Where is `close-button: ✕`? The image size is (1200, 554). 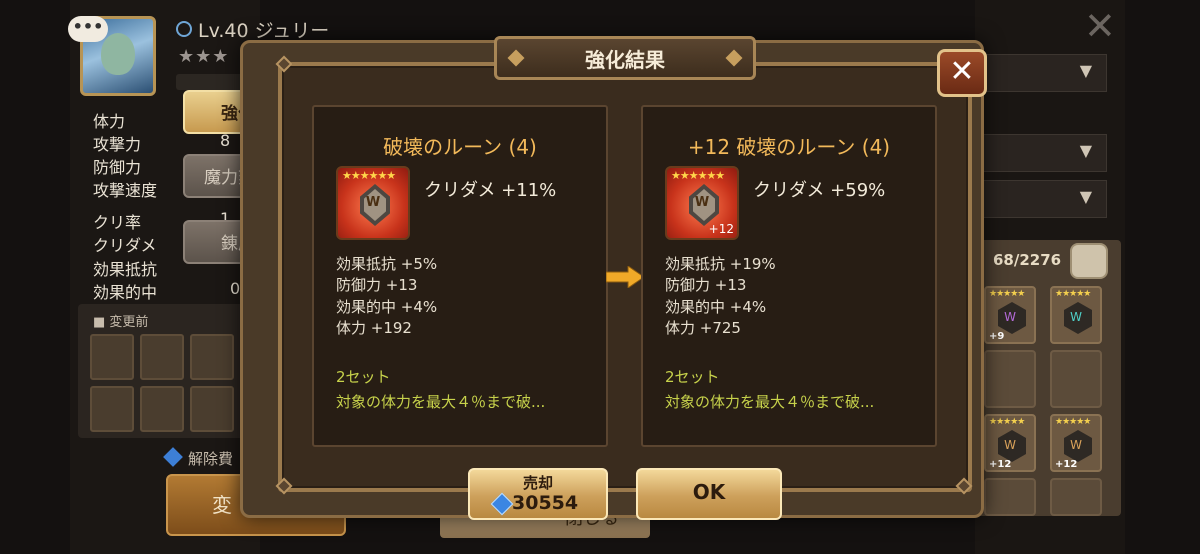
close-button: ✕ is located at coordinates (962, 73).